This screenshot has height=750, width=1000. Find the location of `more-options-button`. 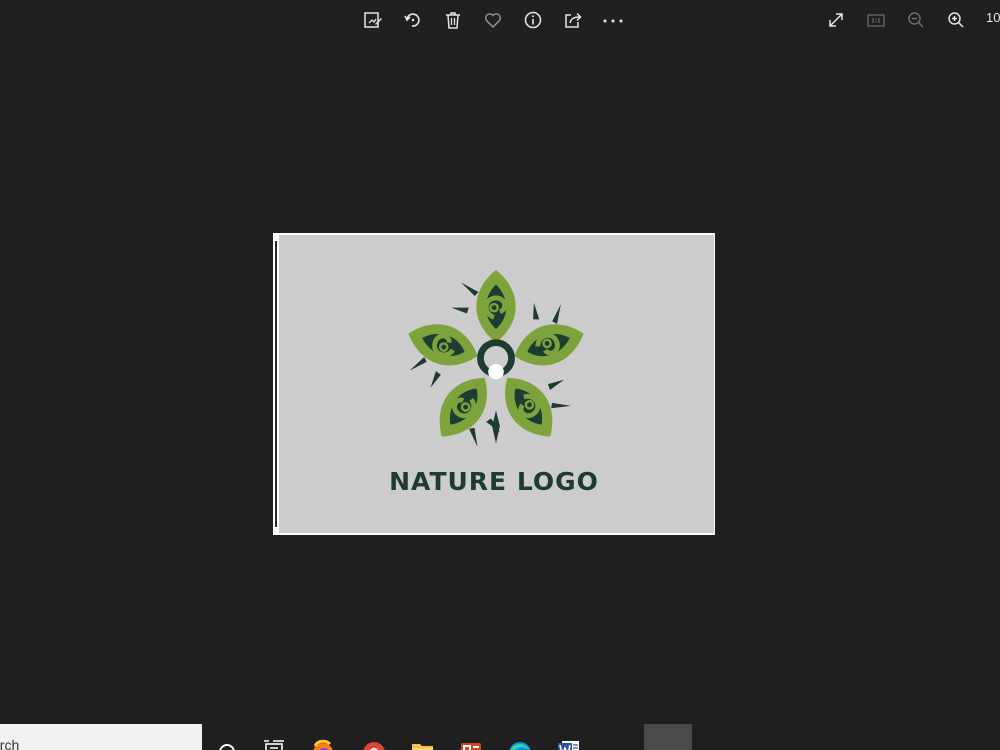

more-options-button is located at coordinates (613, 20).